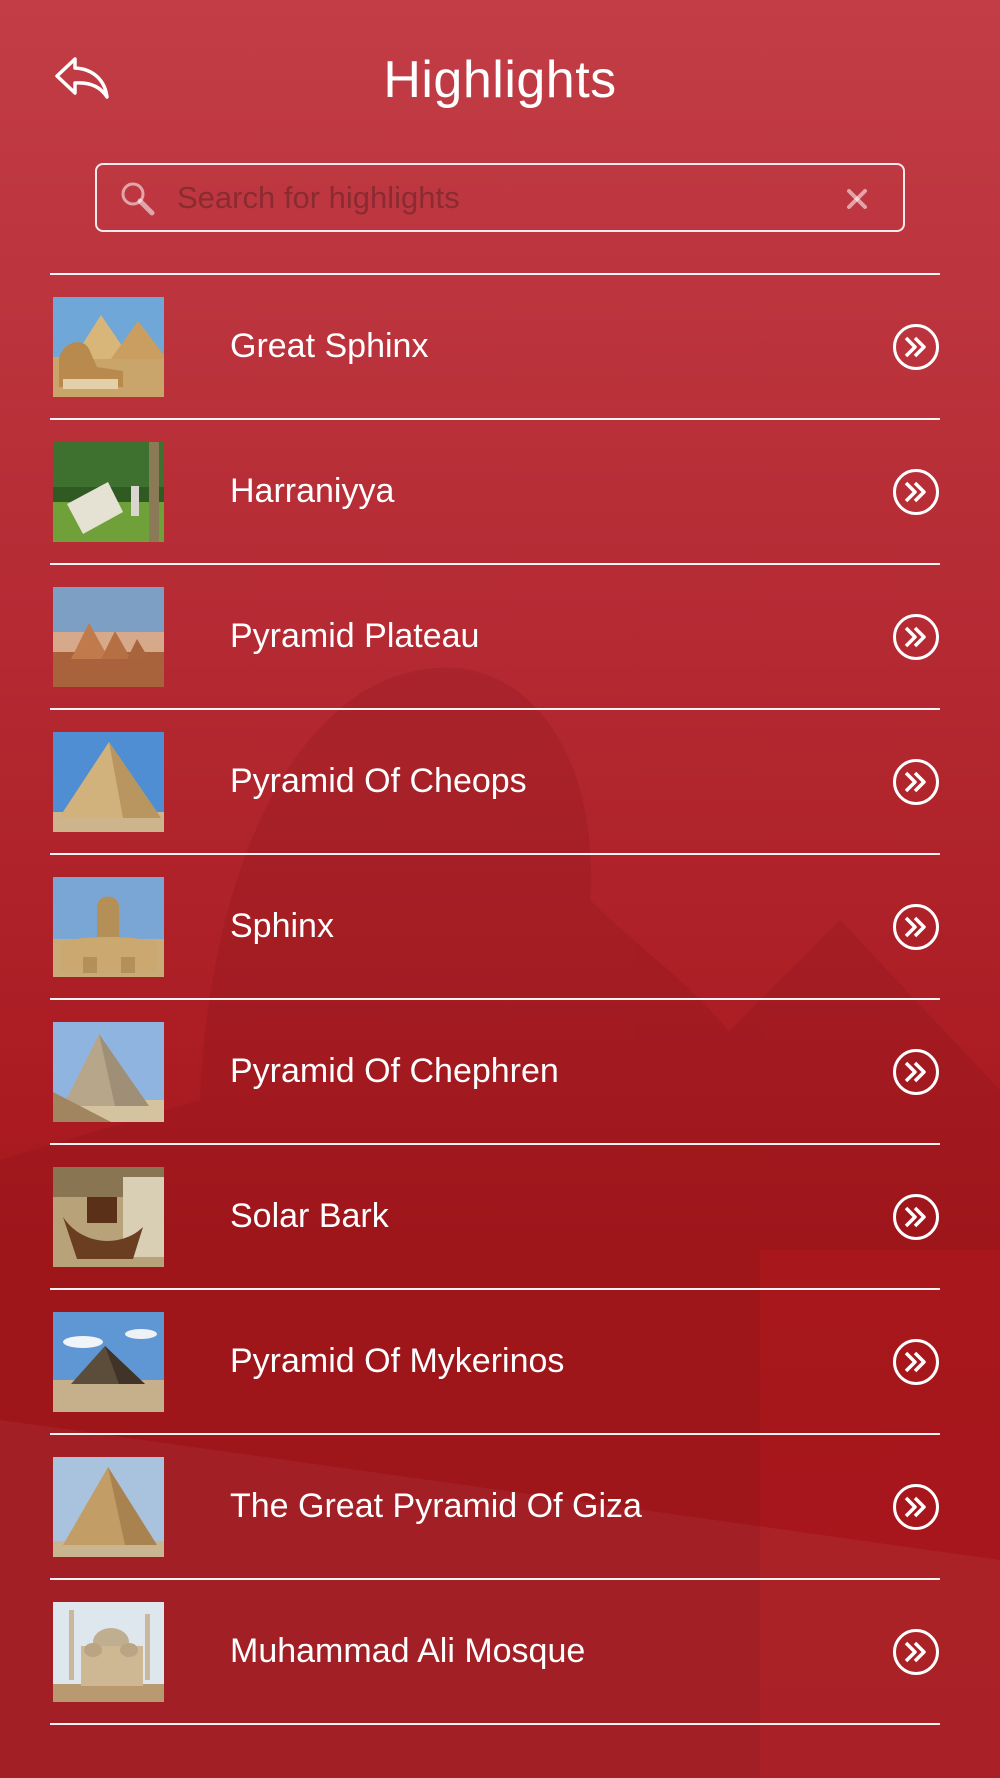 This screenshot has height=1778, width=1000. Describe the element at coordinates (309, 1216) in the screenshot. I see `item-label: Solar Bark` at that location.